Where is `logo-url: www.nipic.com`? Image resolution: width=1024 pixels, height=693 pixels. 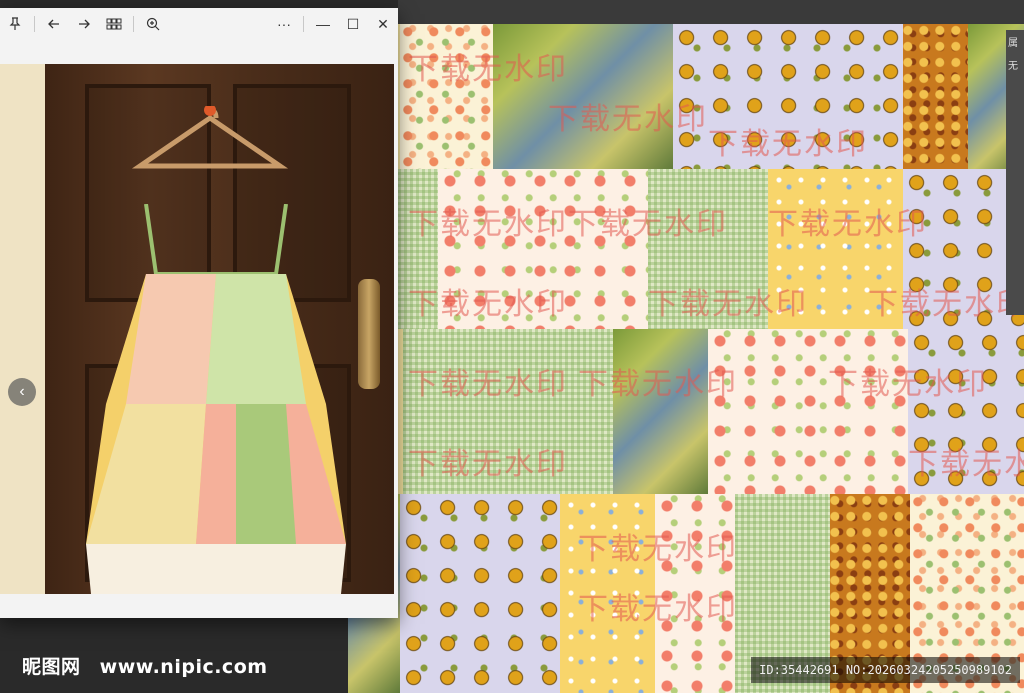 logo-url: www.nipic.com is located at coordinates (183, 667).